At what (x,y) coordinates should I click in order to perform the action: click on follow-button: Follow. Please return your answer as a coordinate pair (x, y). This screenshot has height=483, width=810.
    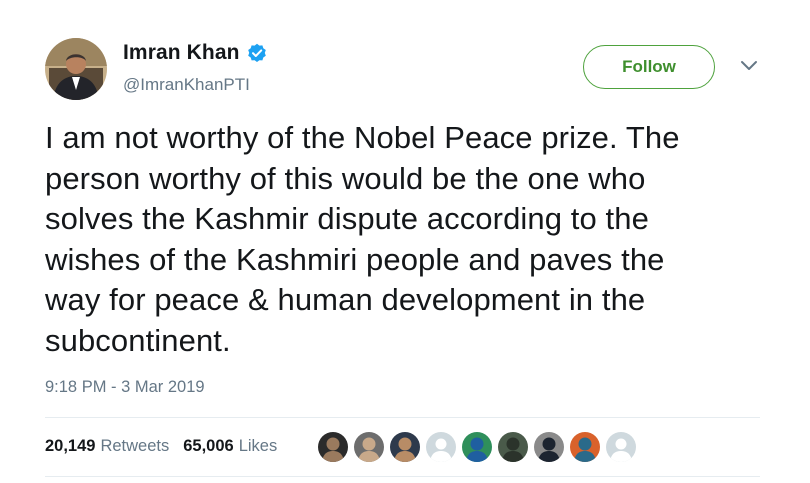
    Looking at the image, I should click on (649, 67).